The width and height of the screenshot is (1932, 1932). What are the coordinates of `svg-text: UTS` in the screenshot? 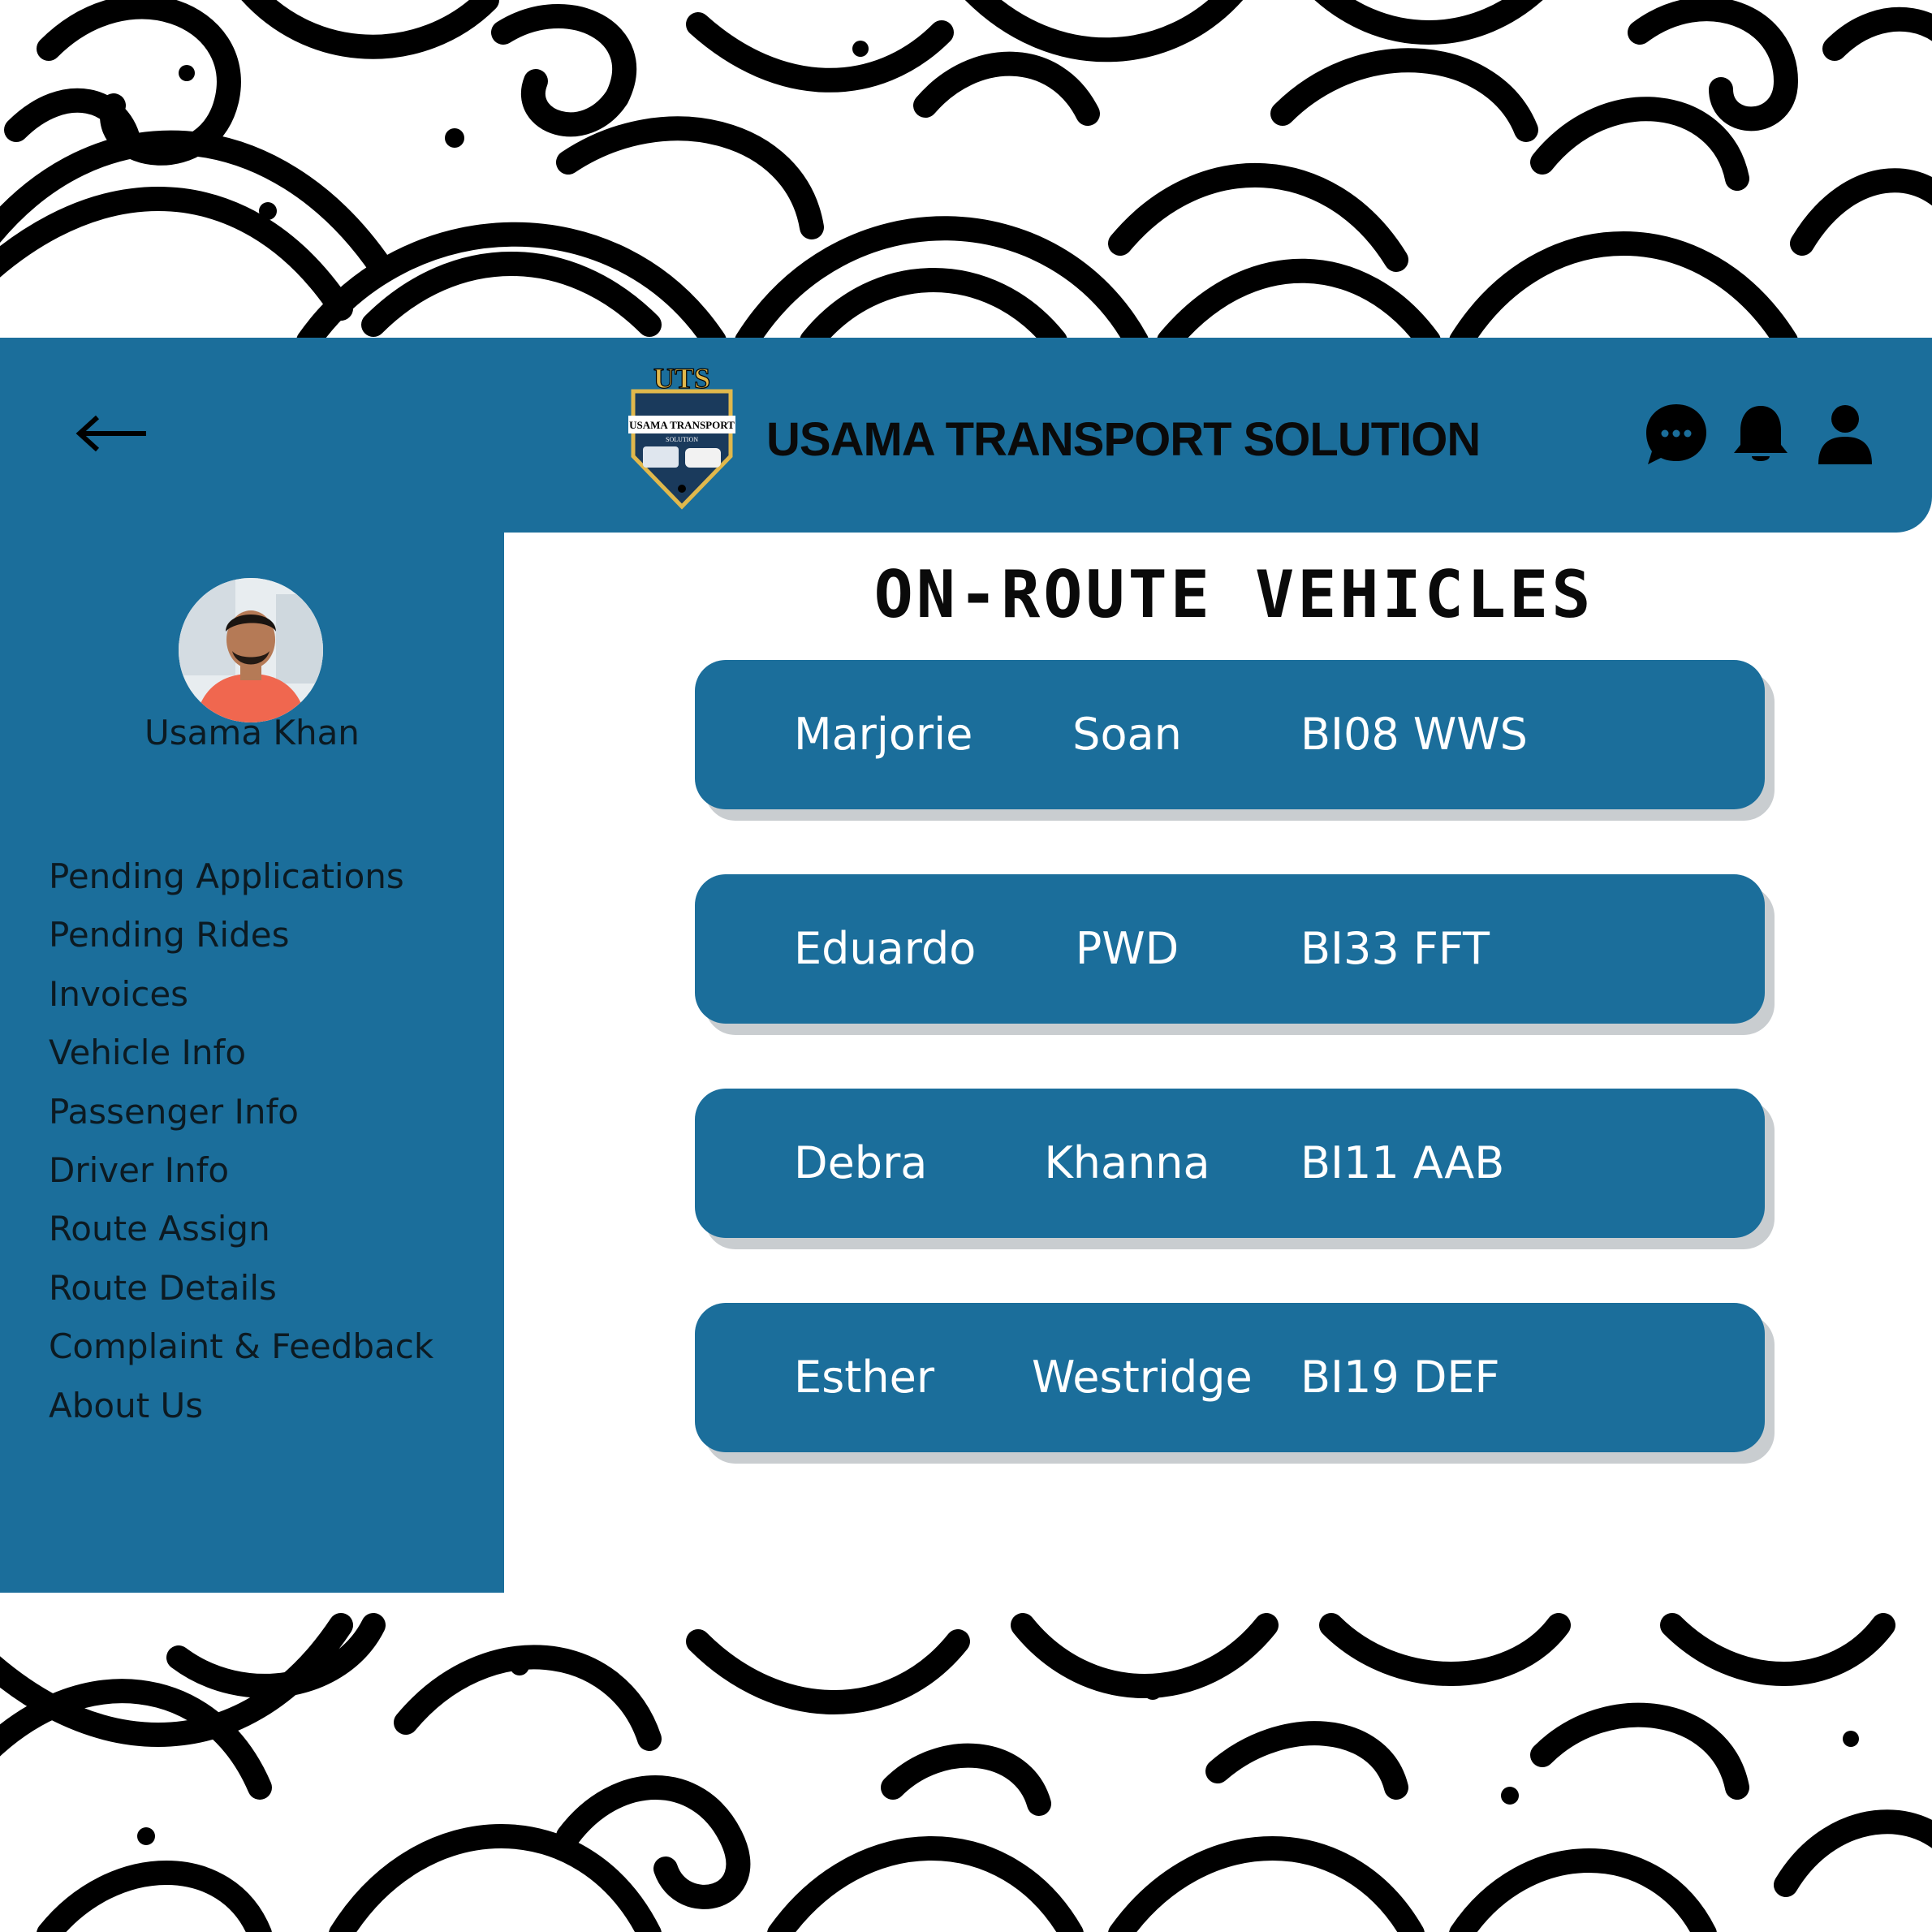 It's located at (681, 381).